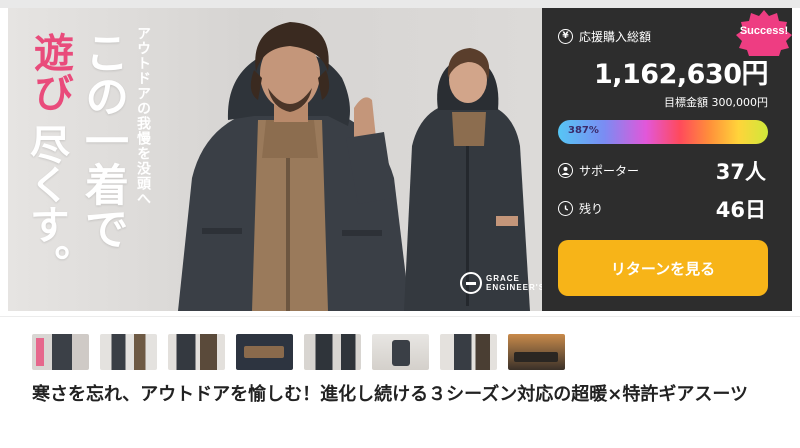 The image size is (800, 448). I want to click on hero-catch-subtitle: アウトドアの我慢を没頭へ, so click(143, 116).